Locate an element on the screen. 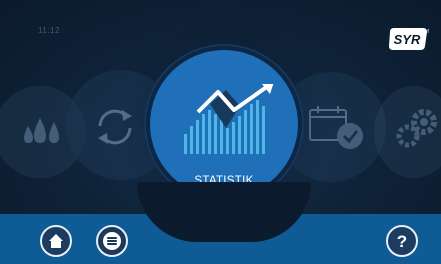 Image resolution: width=441 pixels, height=264 pixels. home-icon is located at coordinates (56, 241).